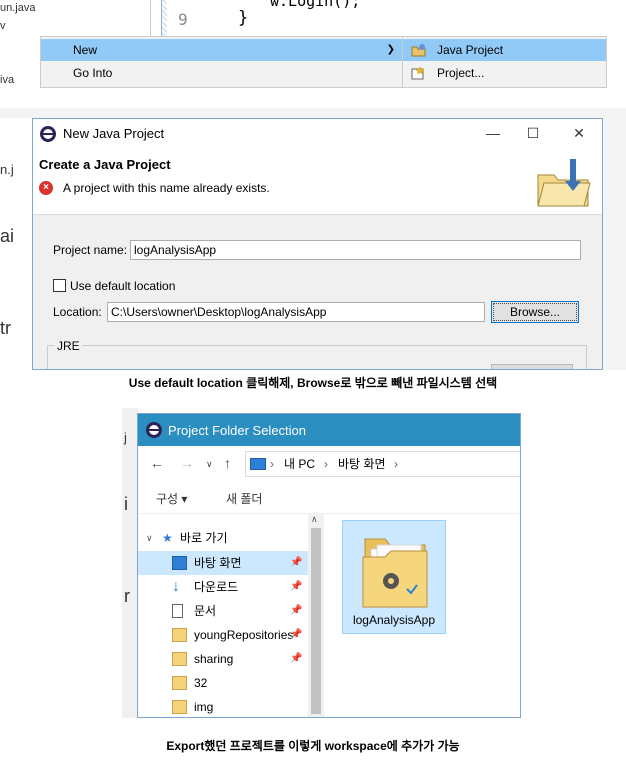 The width and height of the screenshot is (626, 762). What do you see at coordinates (533, 133) in the screenshot?
I see `maximize-icon: ☐` at bounding box center [533, 133].